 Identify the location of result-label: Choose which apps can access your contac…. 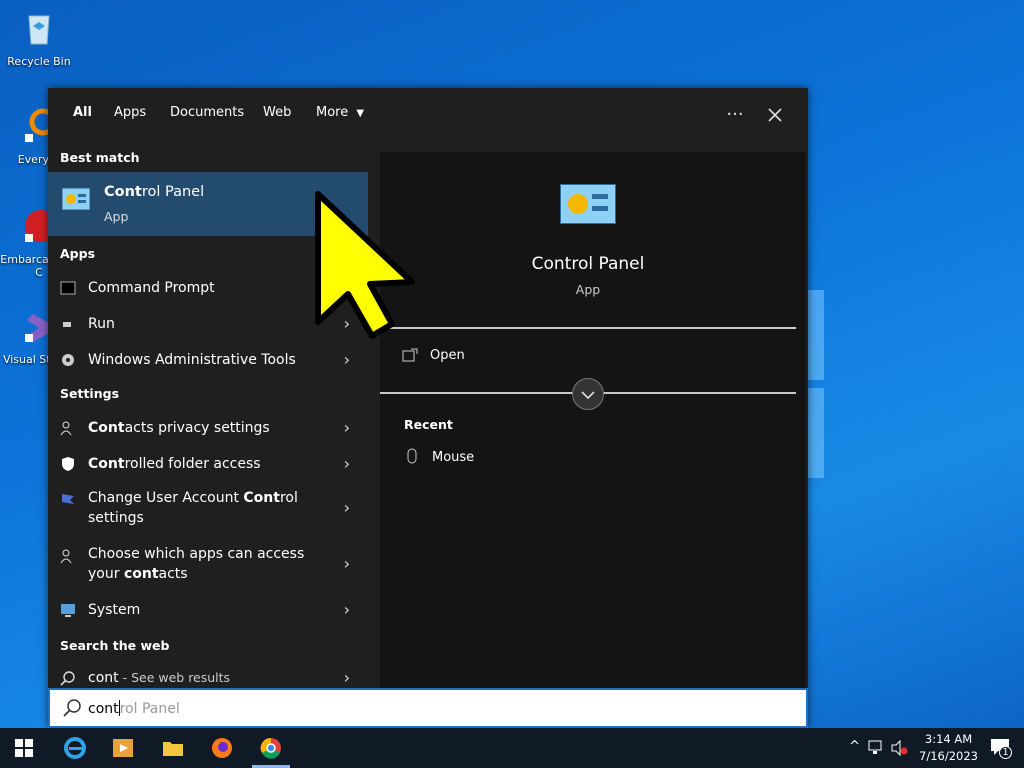
(196, 564).